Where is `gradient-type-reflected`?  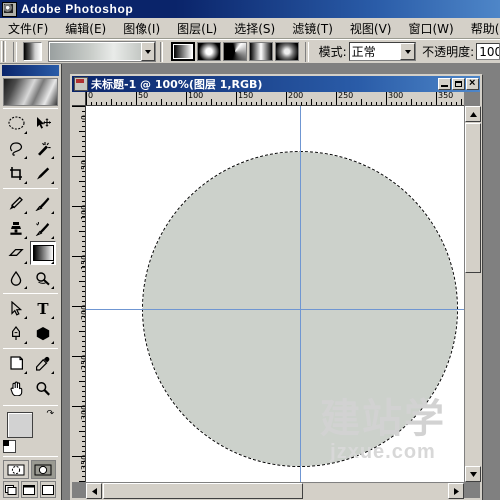
gradient-type-reflected is located at coordinates (261, 51).